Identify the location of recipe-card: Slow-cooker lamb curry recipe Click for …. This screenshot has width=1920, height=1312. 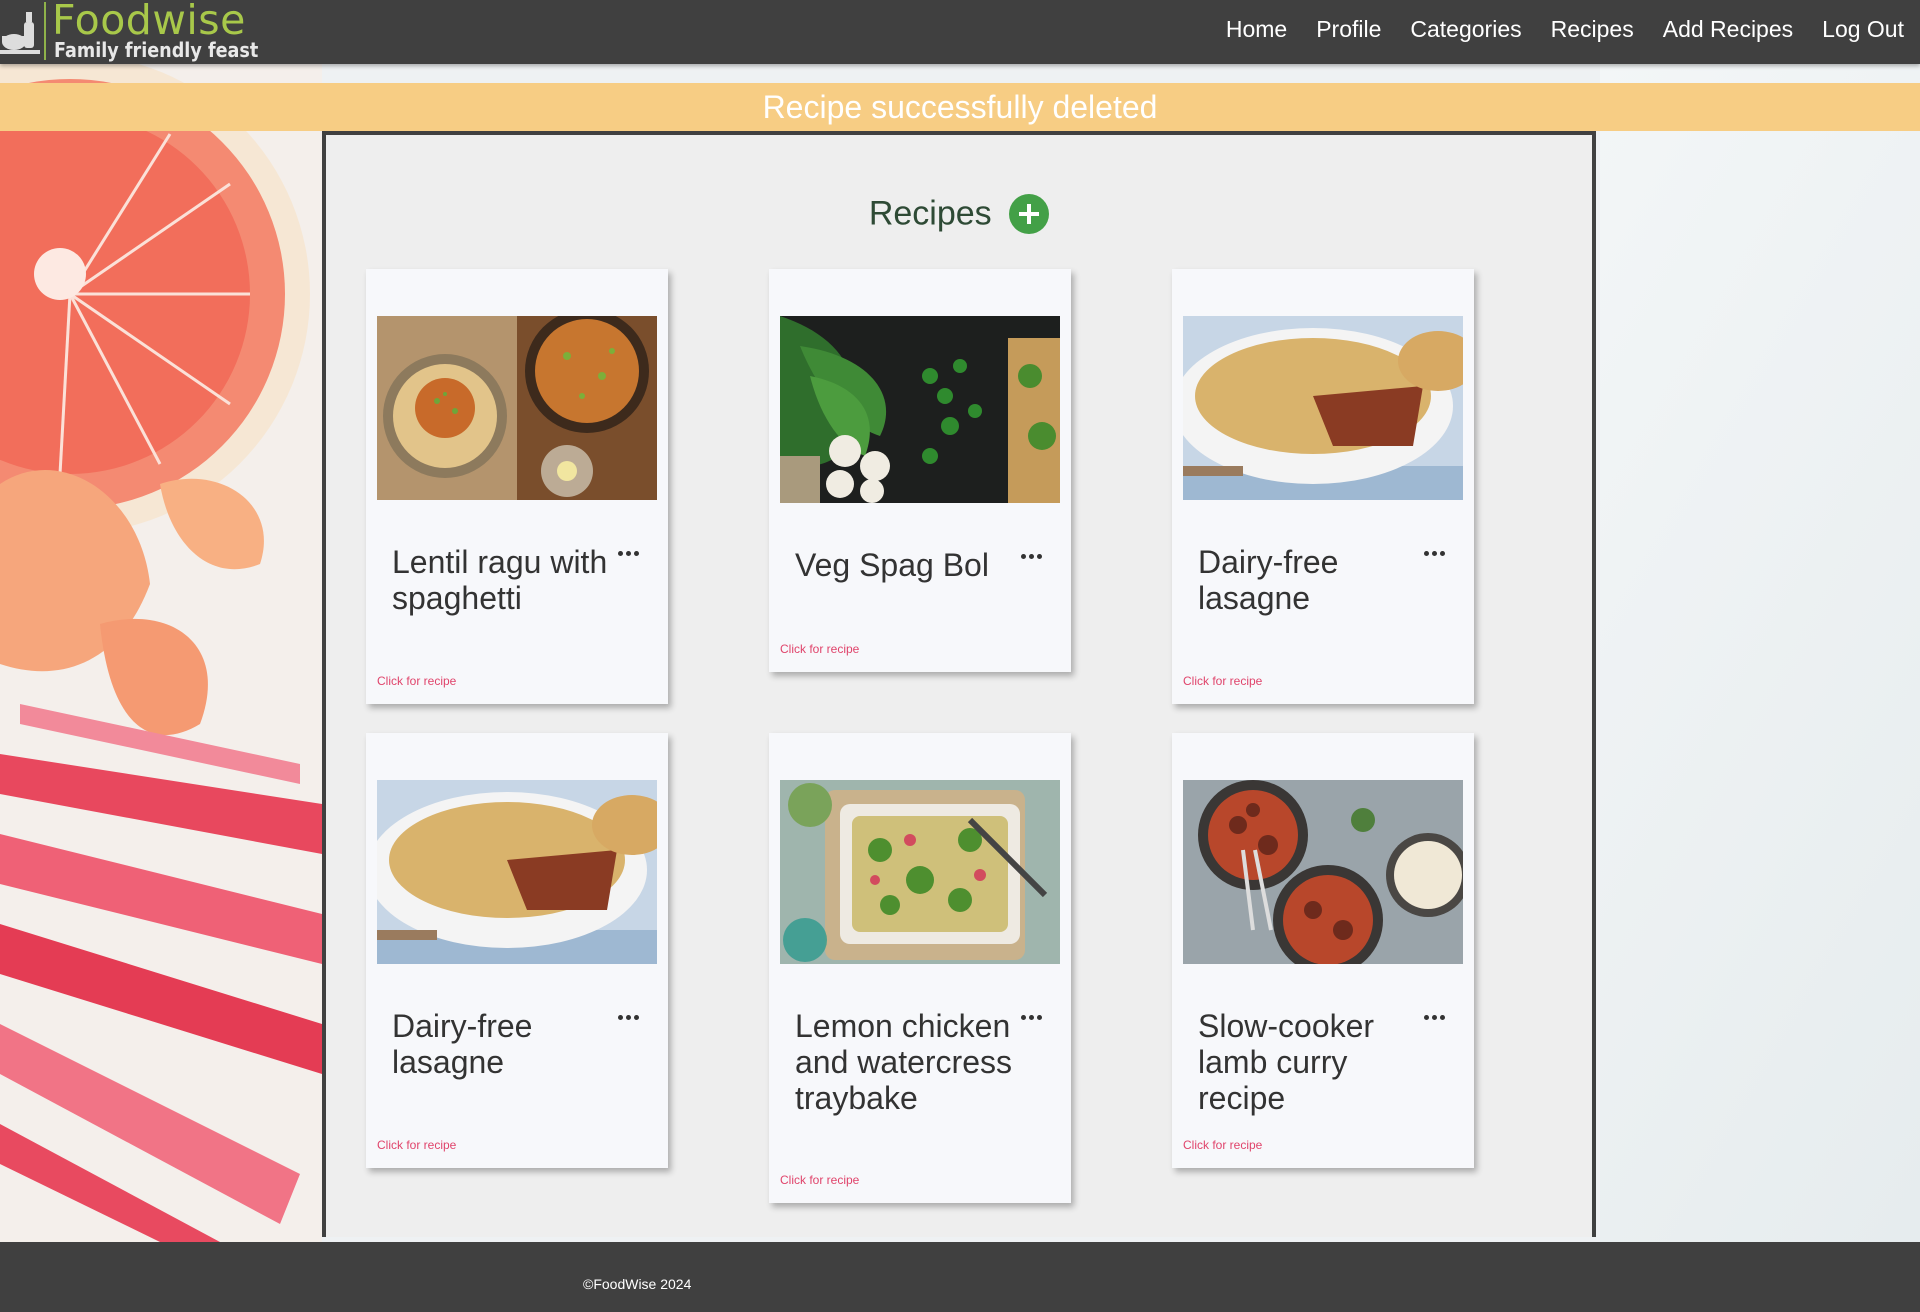
(1323, 950).